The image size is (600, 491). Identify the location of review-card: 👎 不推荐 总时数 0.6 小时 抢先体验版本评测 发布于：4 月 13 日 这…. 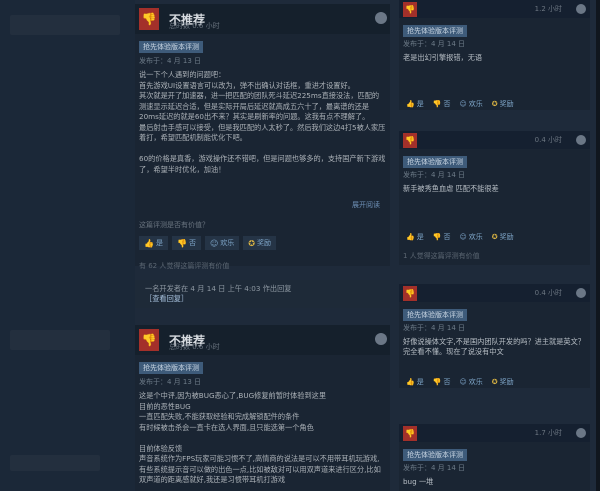
(262, 408).